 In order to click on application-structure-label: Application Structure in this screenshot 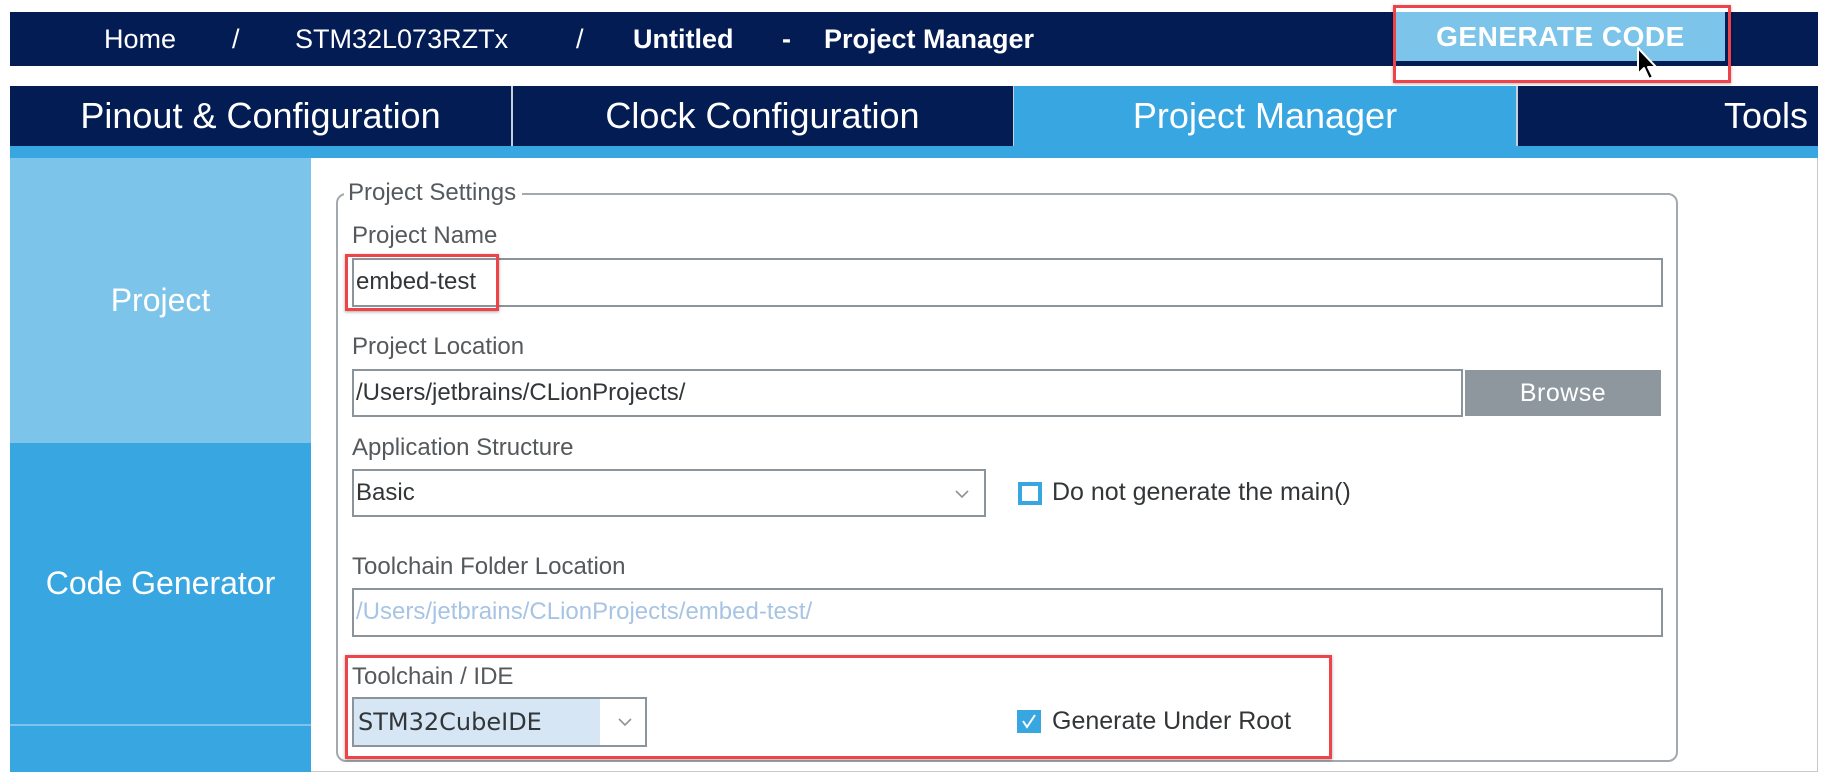, I will do `click(463, 447)`.